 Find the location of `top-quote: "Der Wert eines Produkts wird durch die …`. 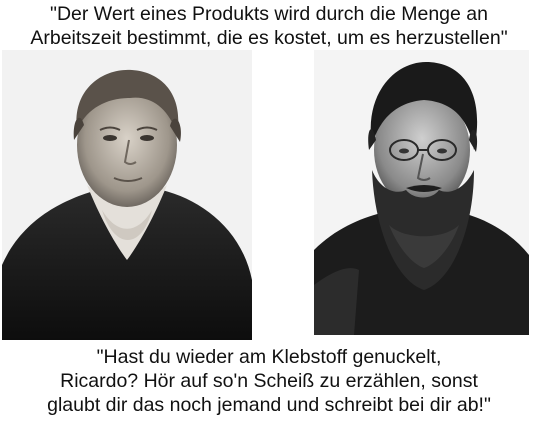

top-quote: "Der Wert eines Produkts wird durch die … is located at coordinates (269, 26).